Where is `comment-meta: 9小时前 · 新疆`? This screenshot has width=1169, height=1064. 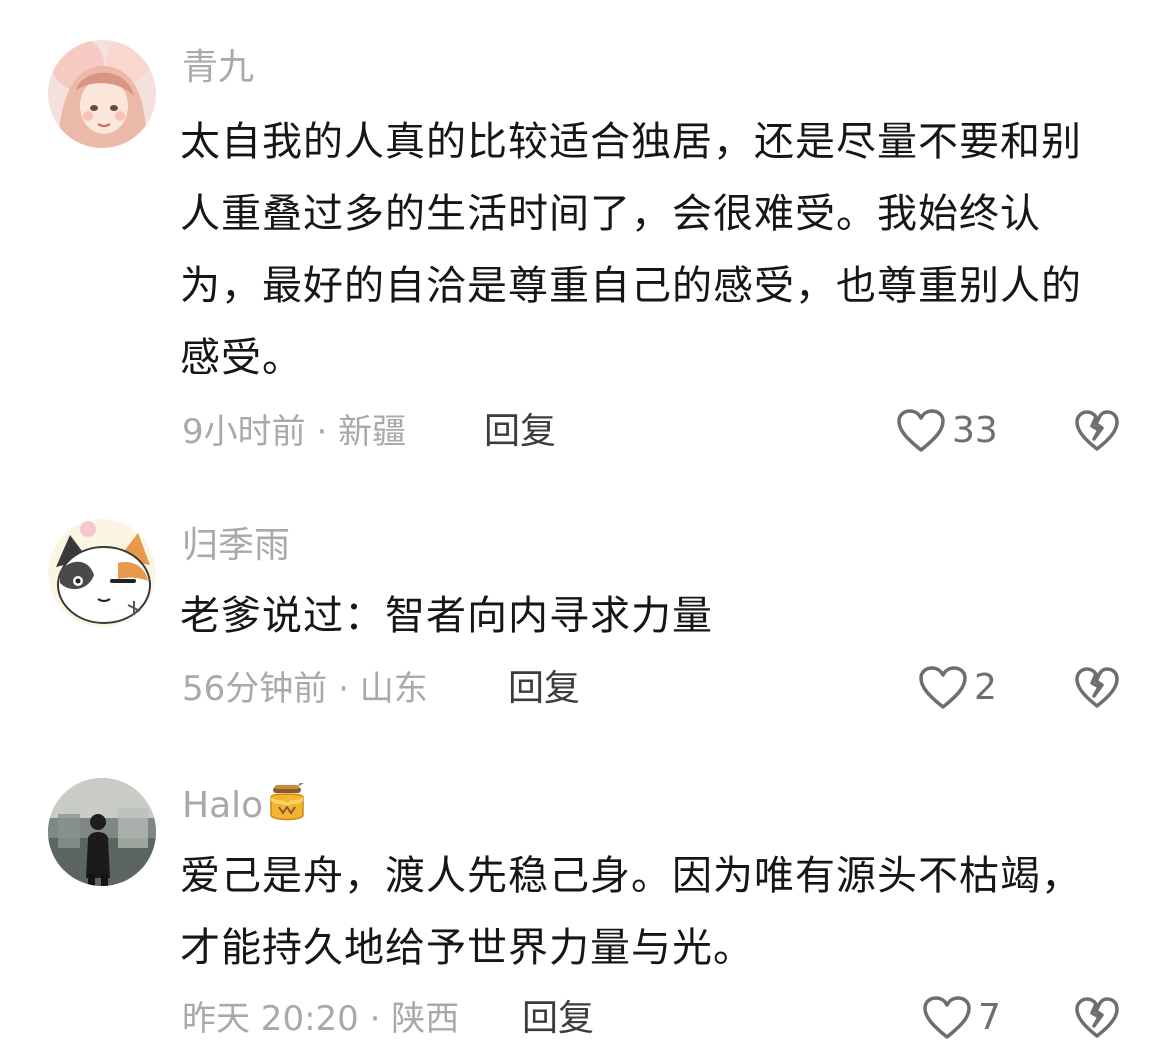 comment-meta: 9小时前 · 新疆 is located at coordinates (294, 432).